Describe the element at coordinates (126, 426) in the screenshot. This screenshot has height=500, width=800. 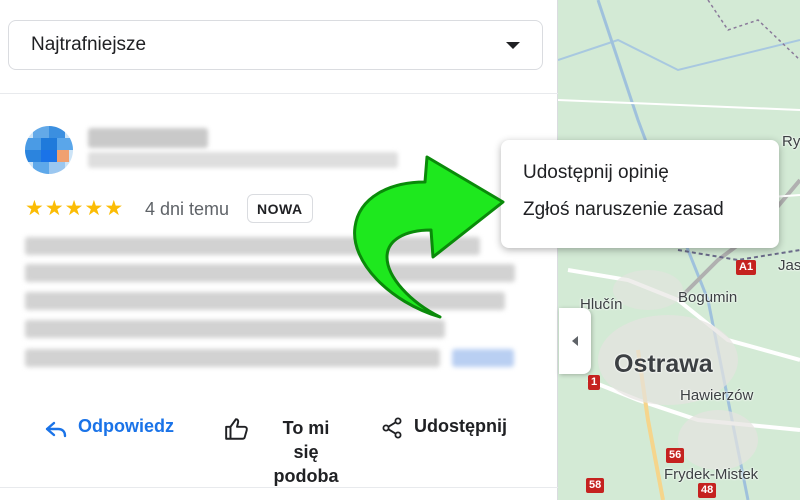
I see `reply-label: Odpowiedz` at that location.